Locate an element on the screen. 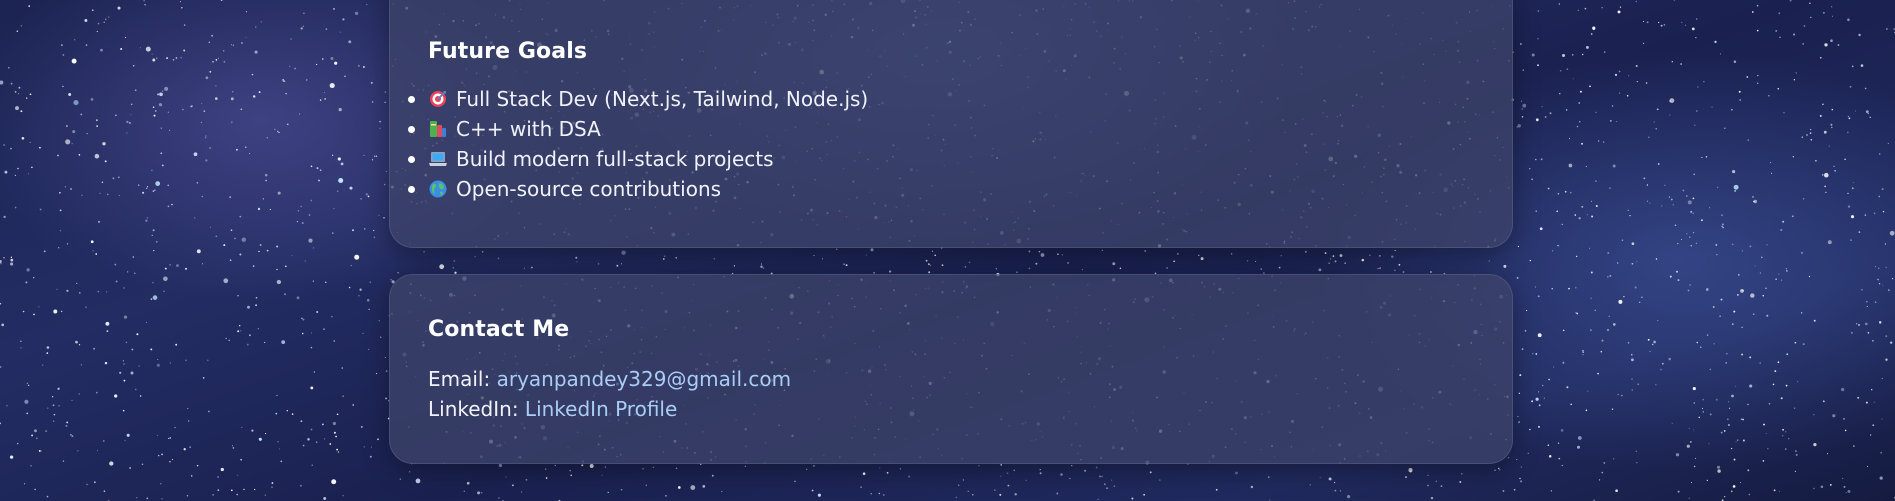 The height and width of the screenshot is (501, 1895). linkedin-label: LinkedIn: is located at coordinates (473, 409).